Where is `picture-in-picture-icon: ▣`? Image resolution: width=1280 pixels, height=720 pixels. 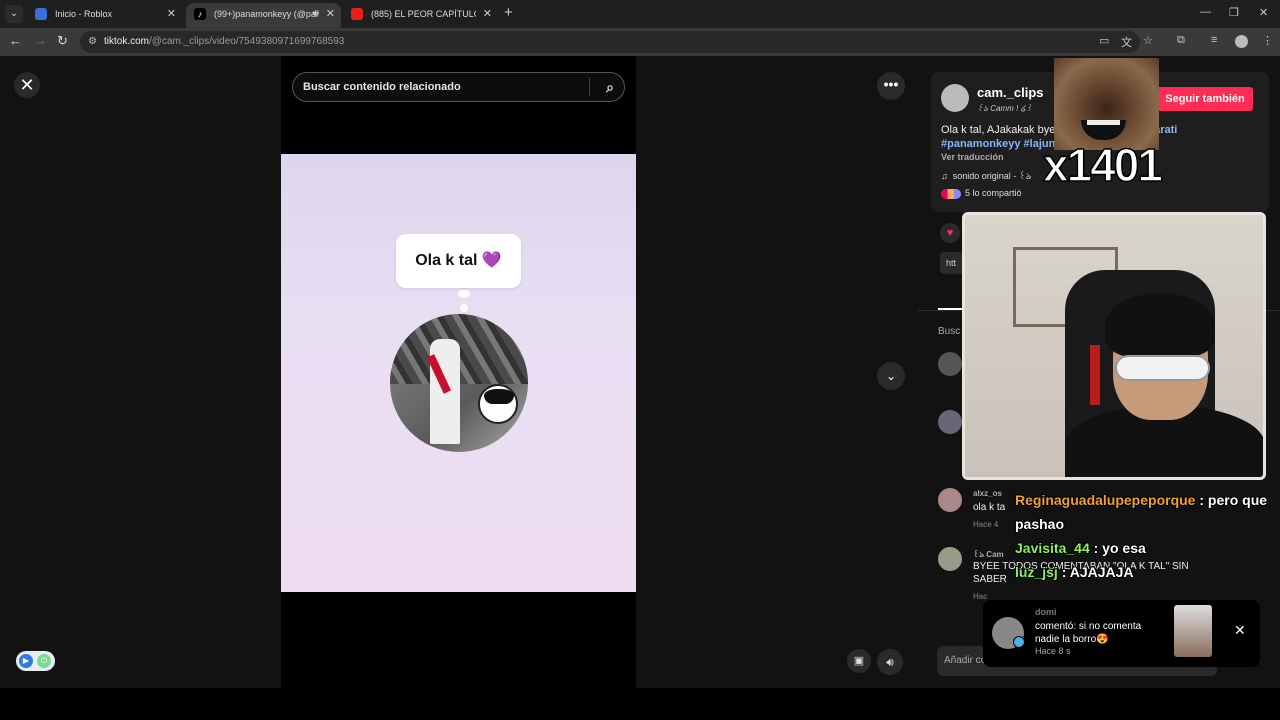 picture-in-picture-icon: ▣ is located at coordinates (859, 661).